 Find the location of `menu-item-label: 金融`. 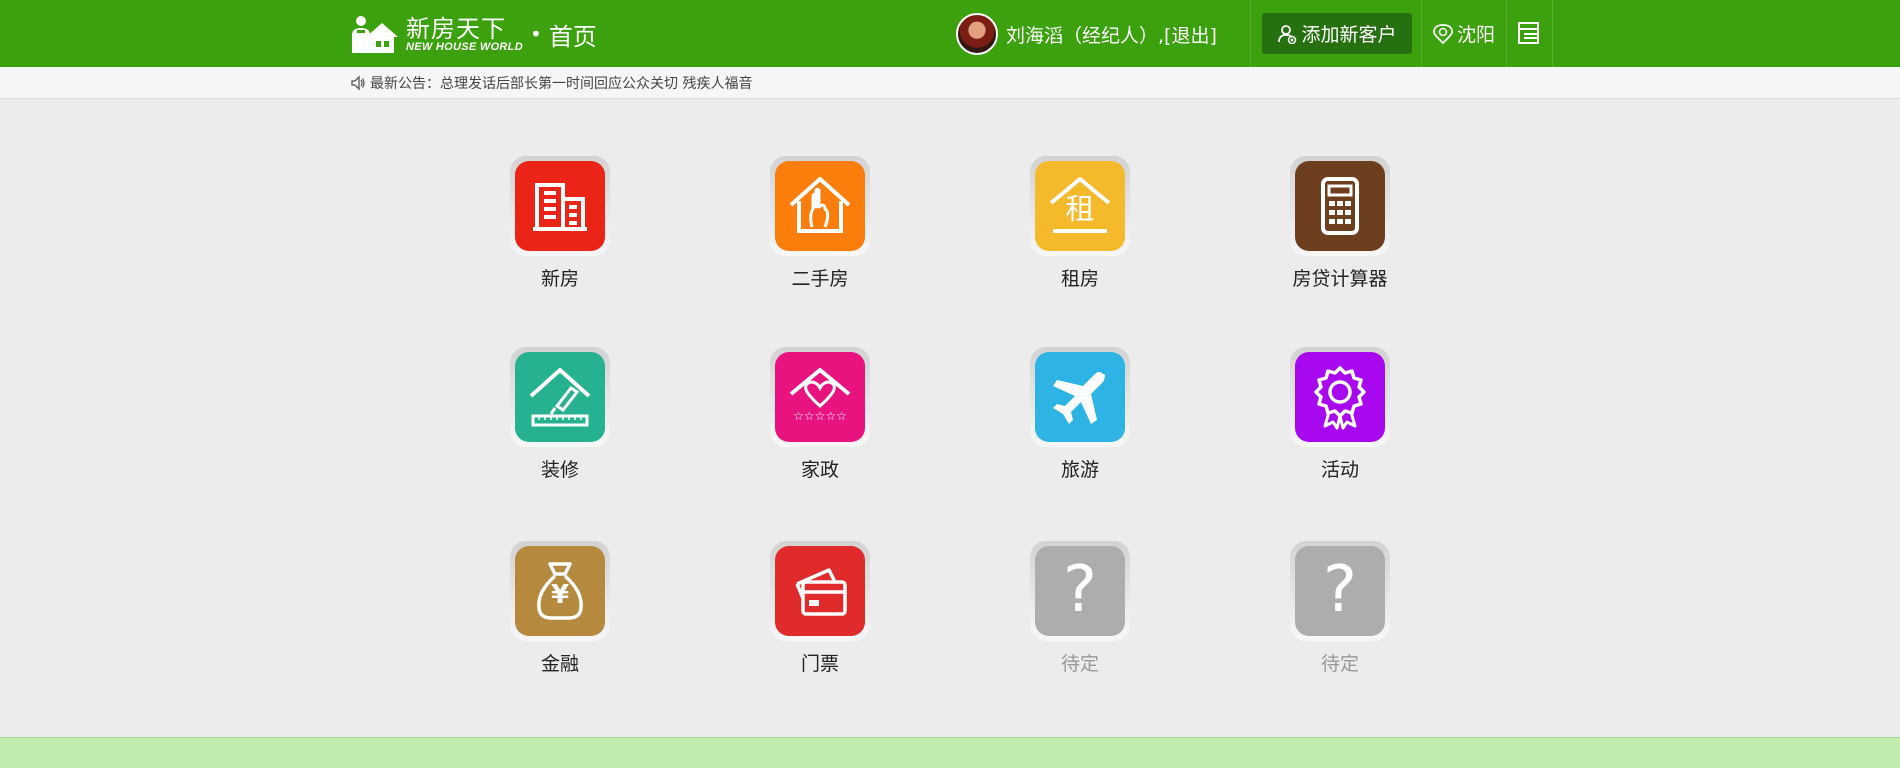

menu-item-label: 金融 is located at coordinates (559, 664).